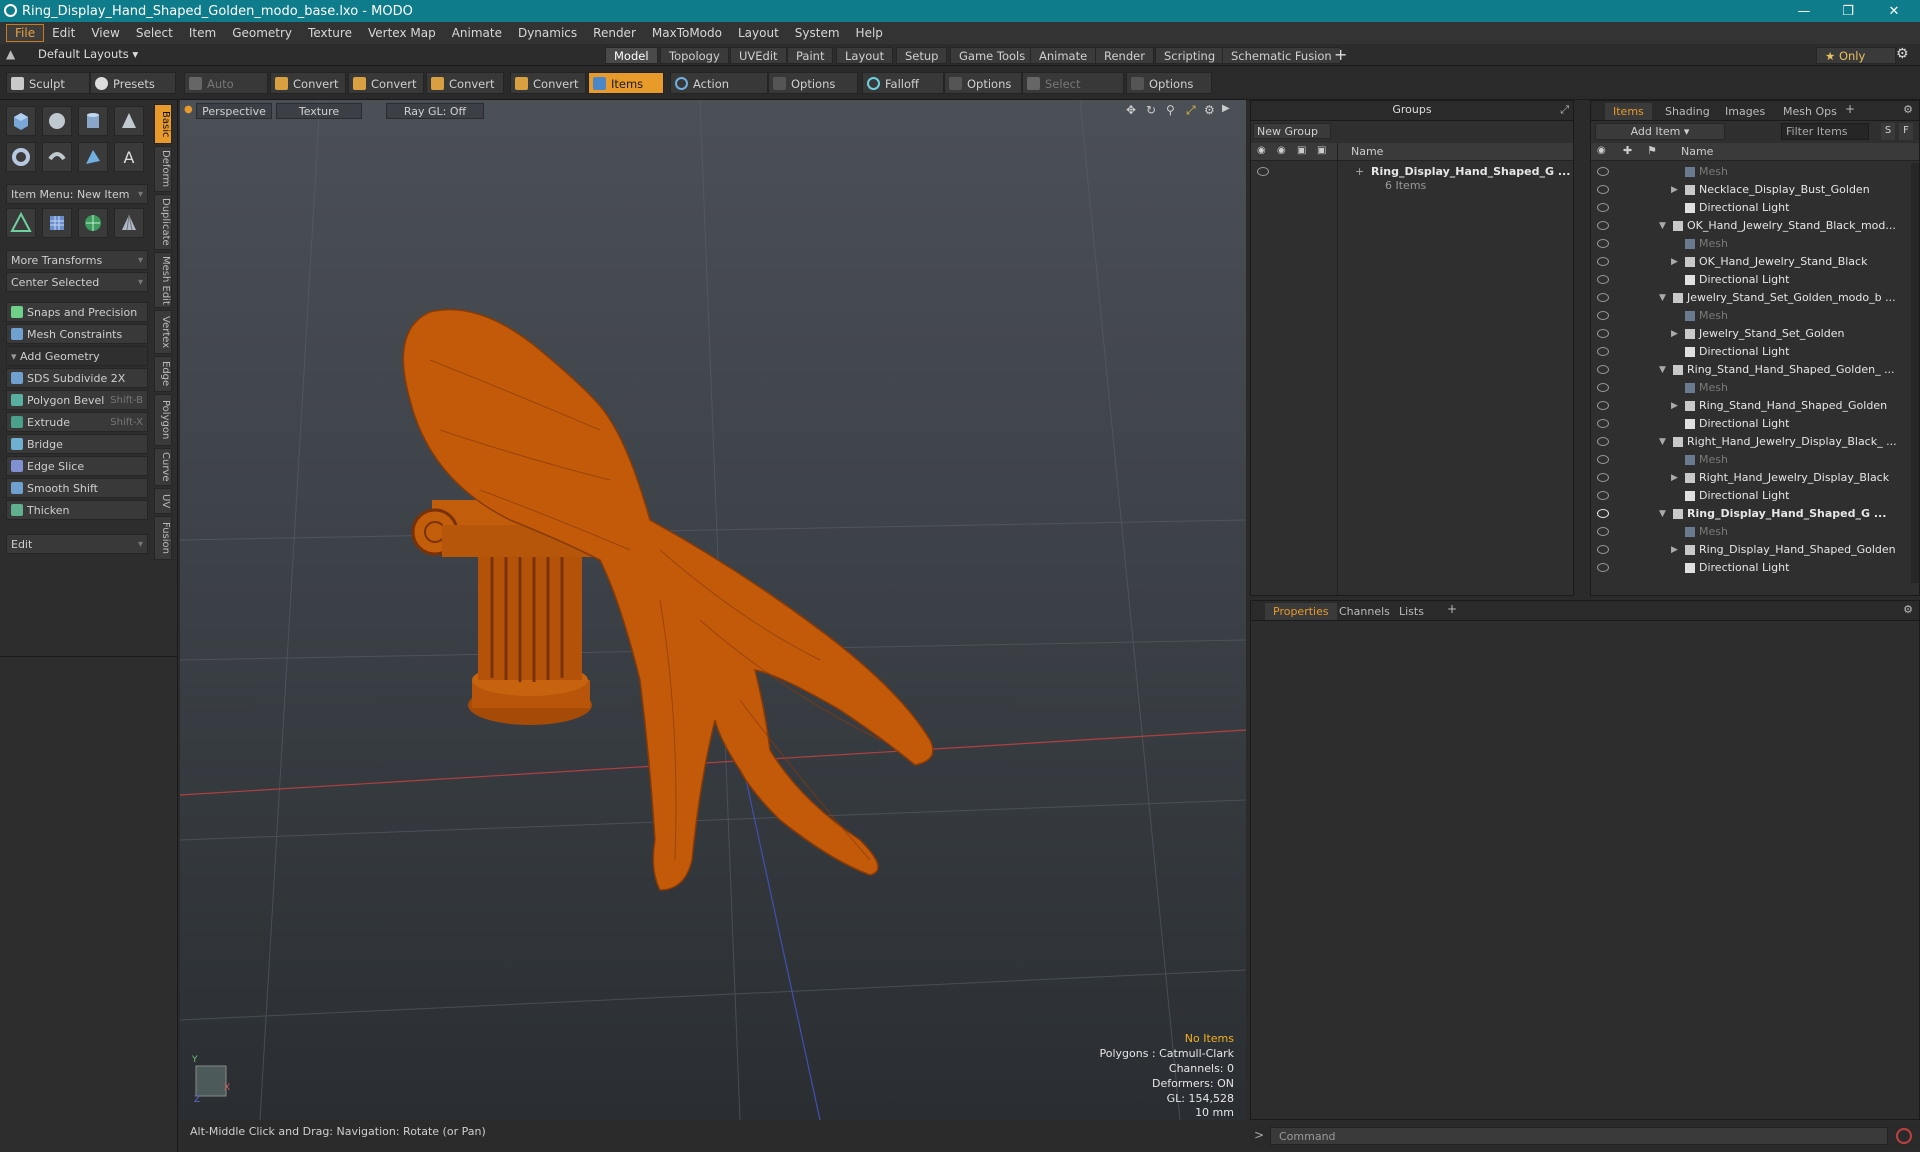 Image resolution: width=1920 pixels, height=1152 pixels. I want to click on menu-animate: Animate, so click(477, 33).